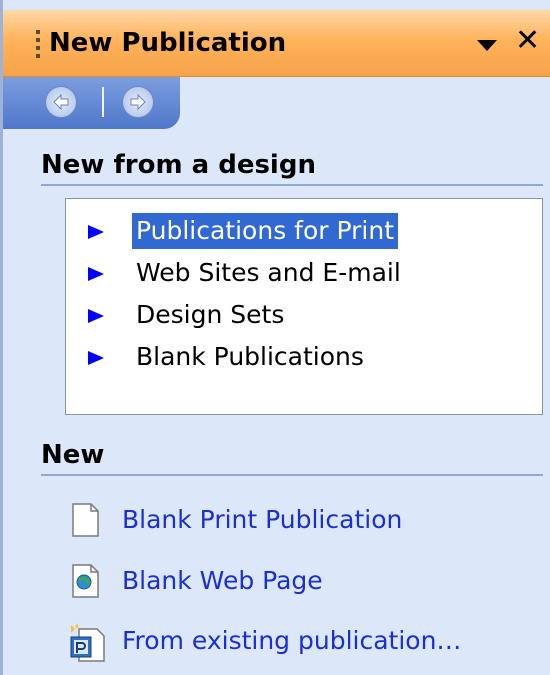 This screenshot has height=675, width=550. What do you see at coordinates (487, 45) in the screenshot?
I see `dropdown-arrow-icon` at bounding box center [487, 45].